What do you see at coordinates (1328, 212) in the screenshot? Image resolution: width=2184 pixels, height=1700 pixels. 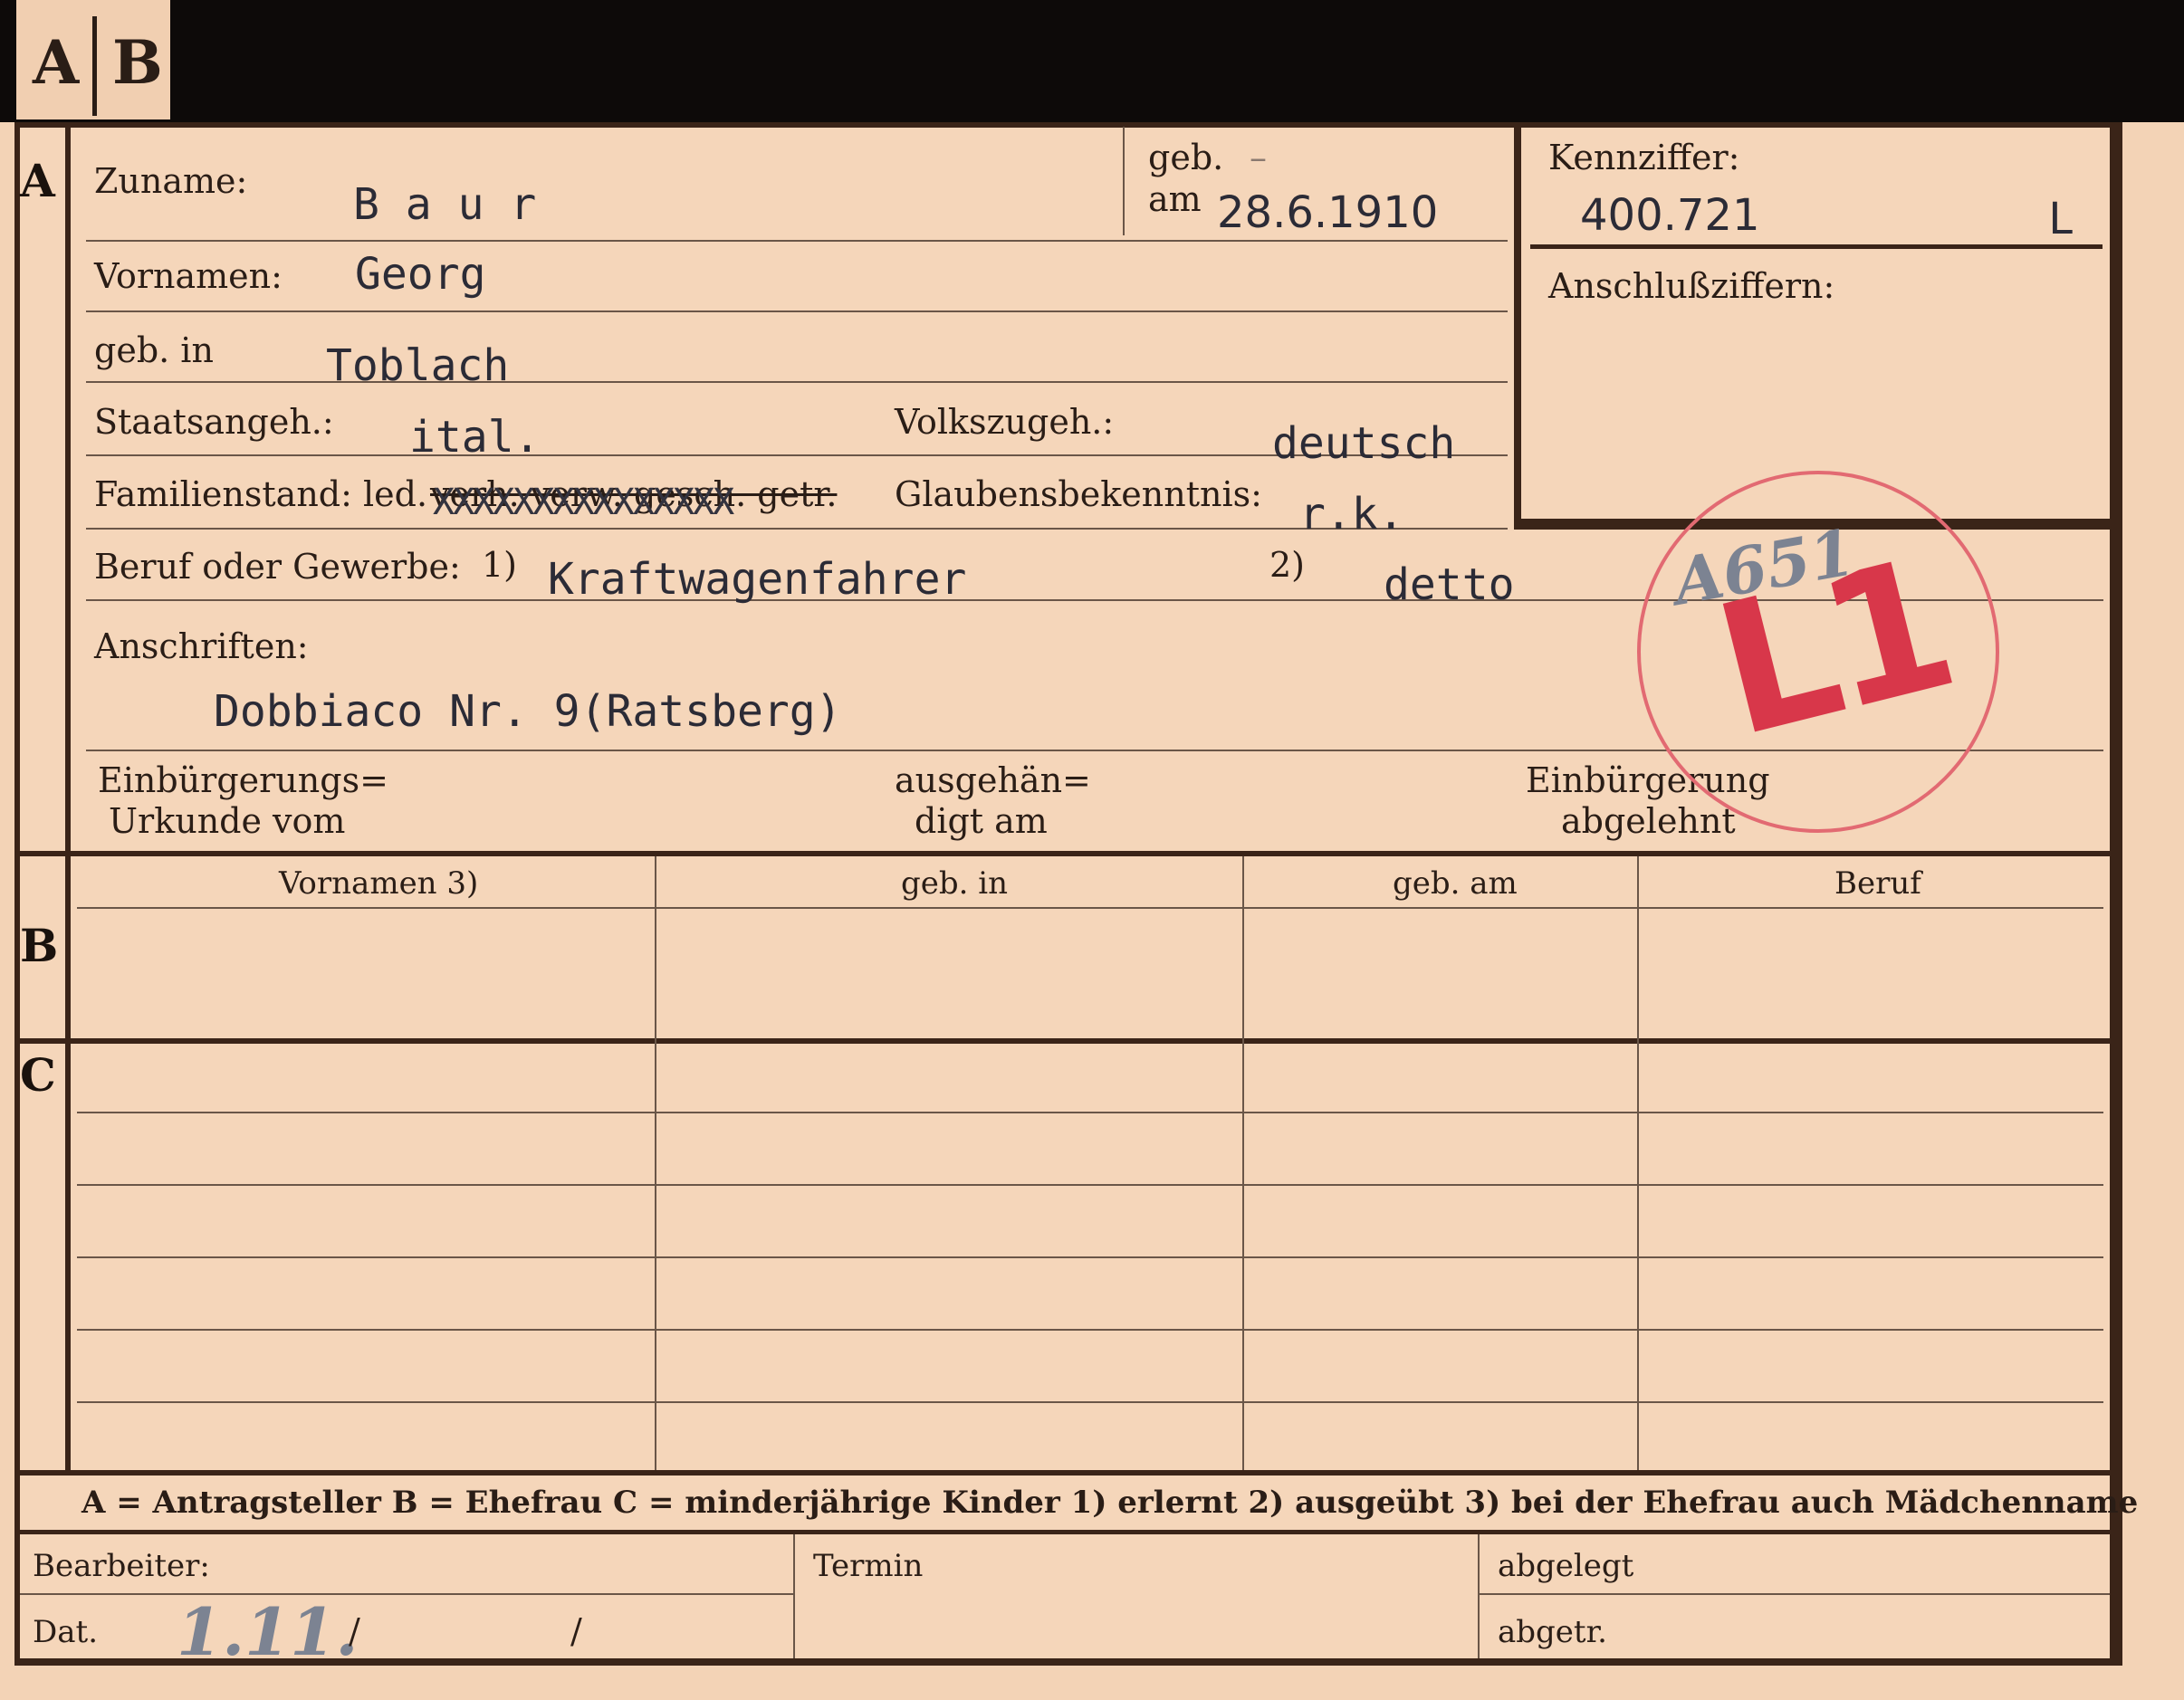 I see `value-geb-am: 28.6.1910` at bounding box center [1328, 212].